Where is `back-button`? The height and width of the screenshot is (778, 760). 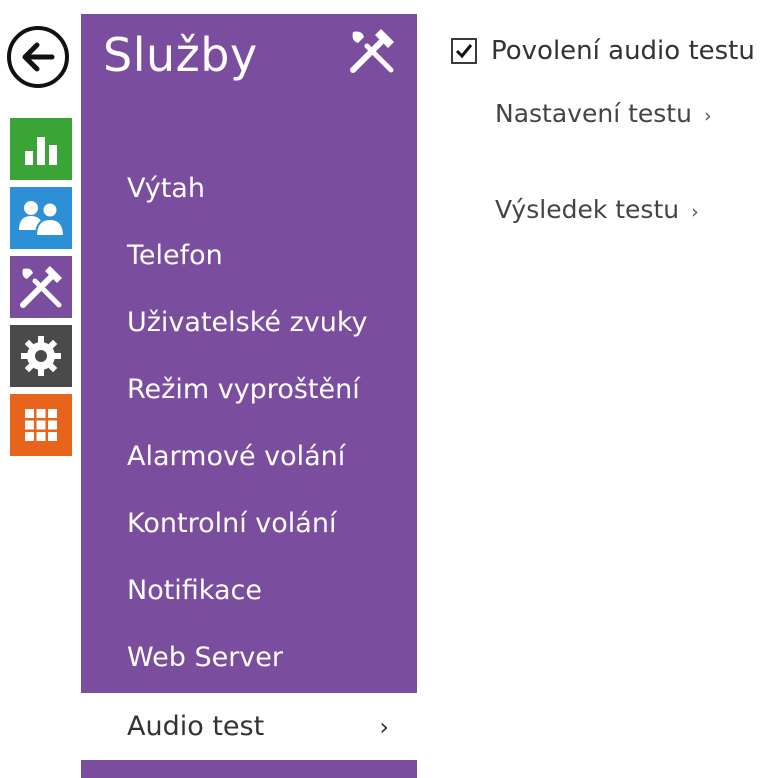
back-button is located at coordinates (38, 57).